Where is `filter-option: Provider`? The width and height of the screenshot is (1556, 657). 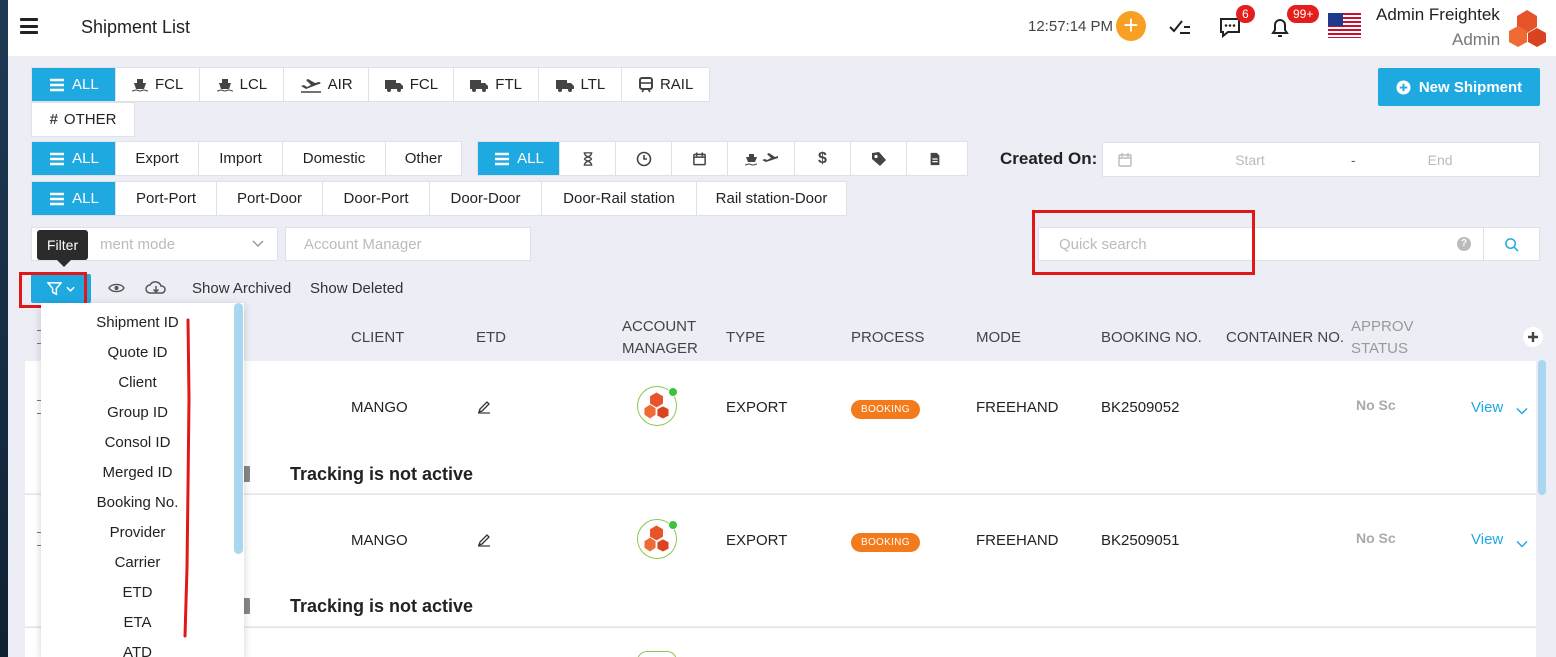
filter-option: Provider is located at coordinates (137, 532).